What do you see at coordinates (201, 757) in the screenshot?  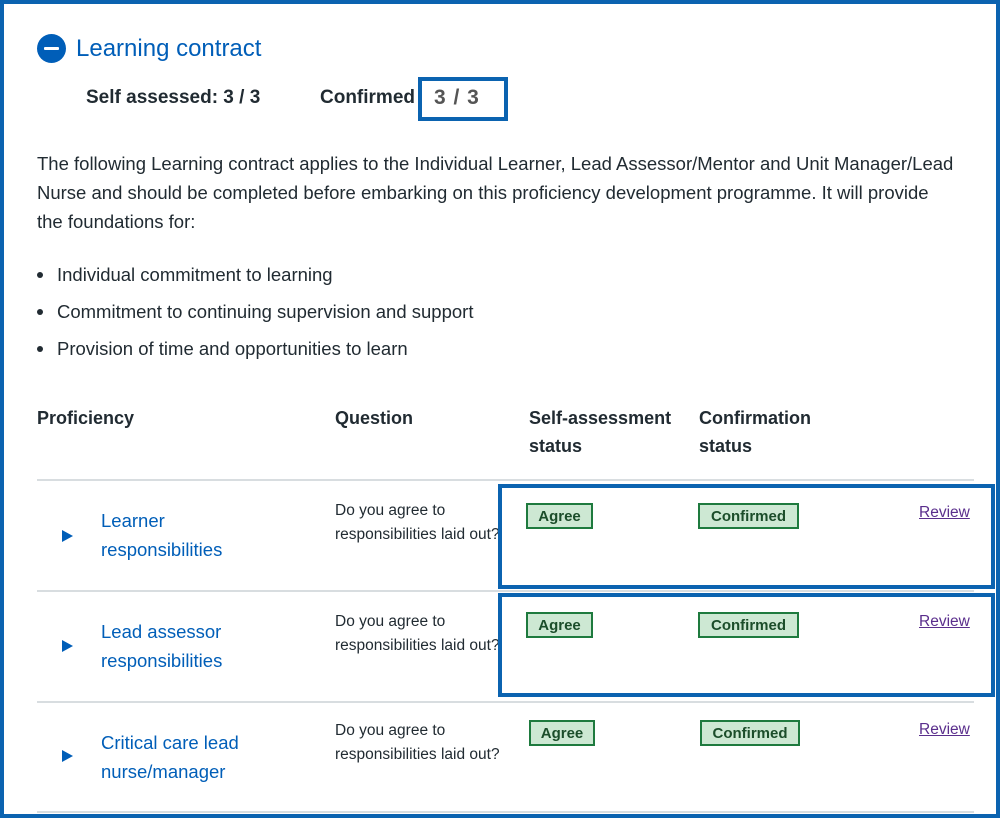 I see `proficiency-link: Critical care lead nurse/manager` at bounding box center [201, 757].